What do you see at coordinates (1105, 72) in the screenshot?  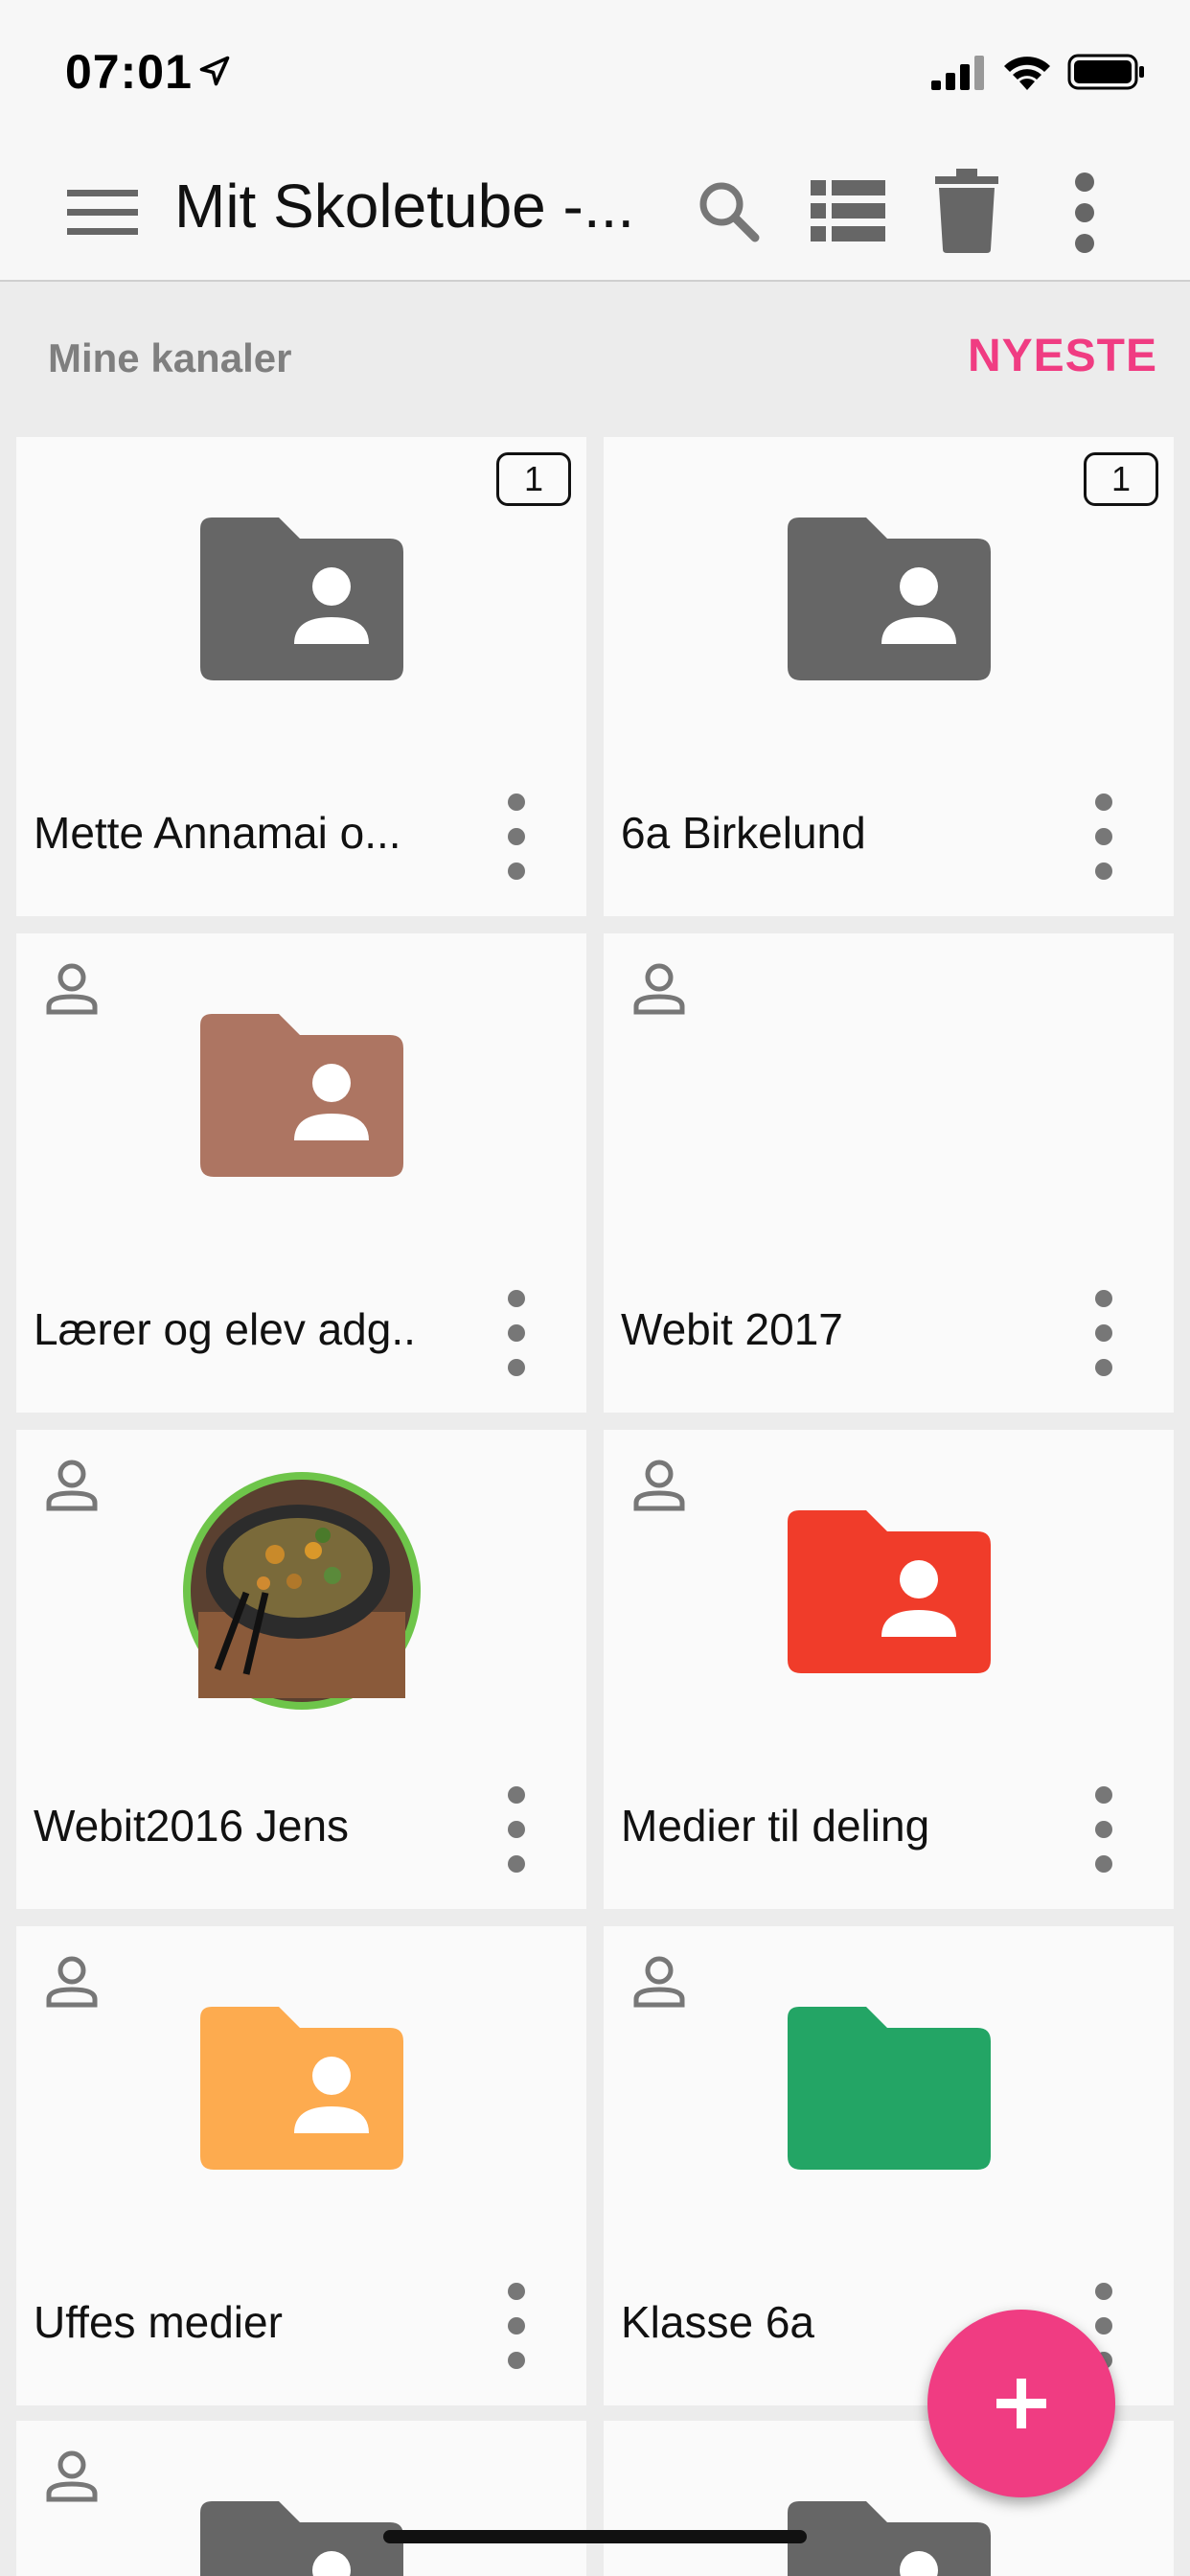 I see `battery-icon` at bounding box center [1105, 72].